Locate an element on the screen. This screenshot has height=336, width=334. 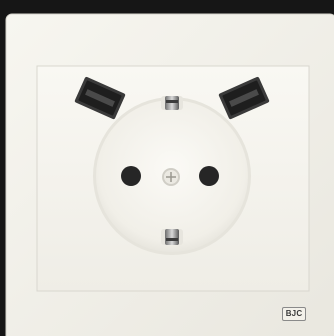
pin-hole-left-icon is located at coordinates (131, 176).